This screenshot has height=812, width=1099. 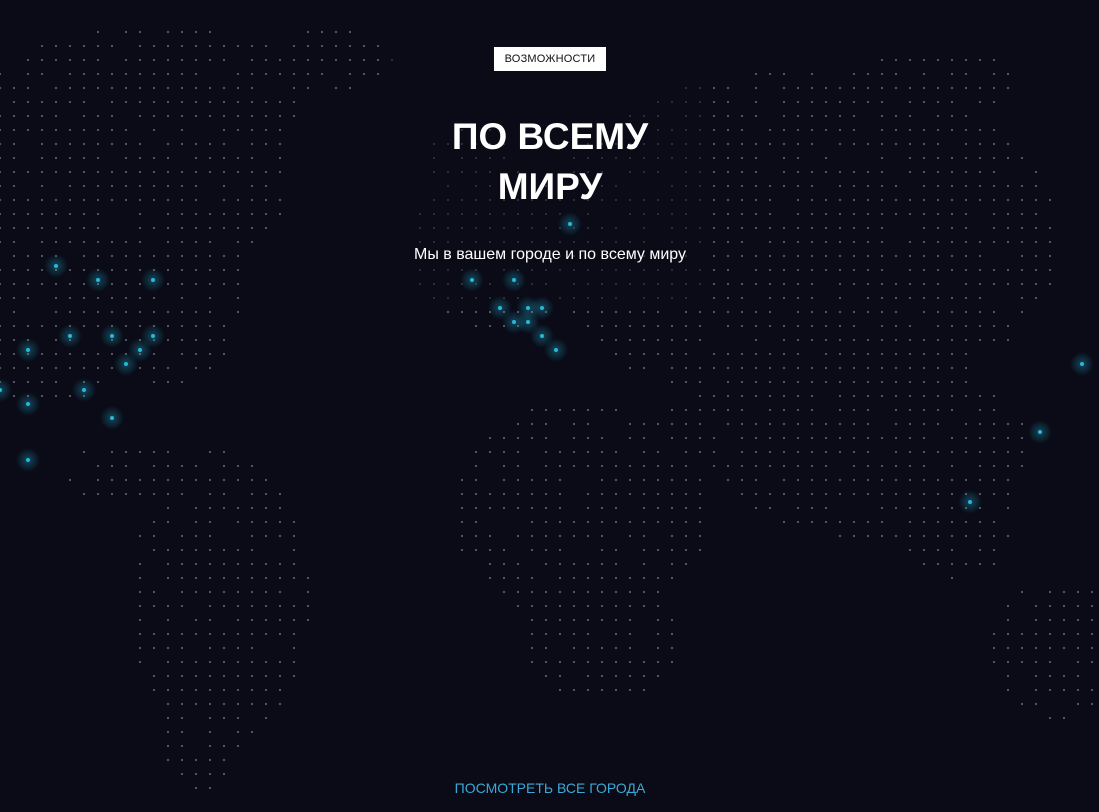 I want to click on view-all-cities-link: ПОСМОТРЕТЬ ВСЕ ГОРОДА, so click(x=550, y=788).